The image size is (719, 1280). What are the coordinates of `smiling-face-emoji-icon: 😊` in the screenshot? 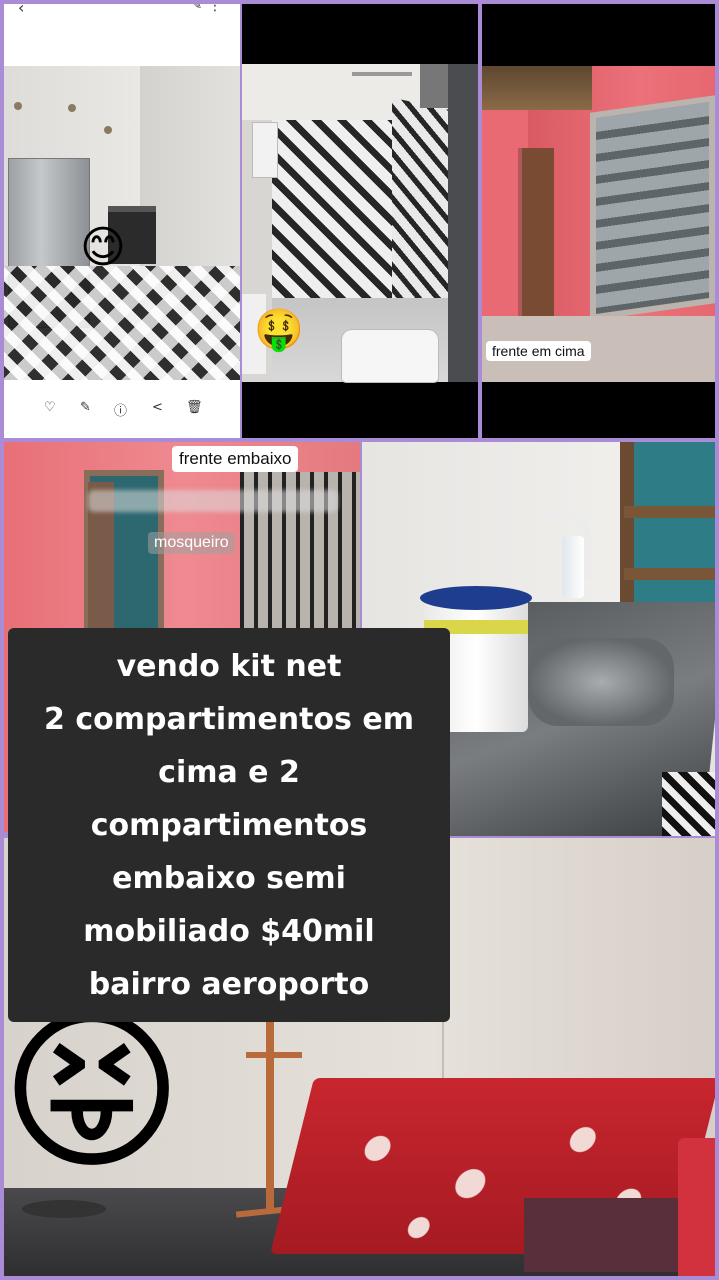 It's located at (103, 247).